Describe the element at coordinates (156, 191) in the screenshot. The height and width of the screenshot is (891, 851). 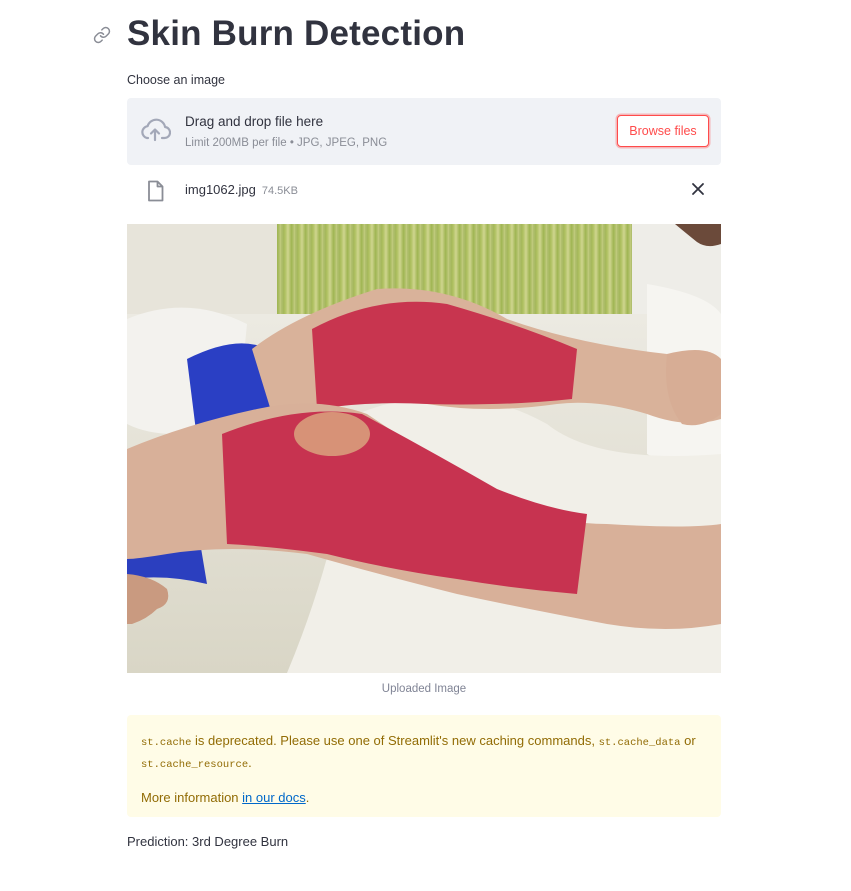
I see `file-icon` at that location.